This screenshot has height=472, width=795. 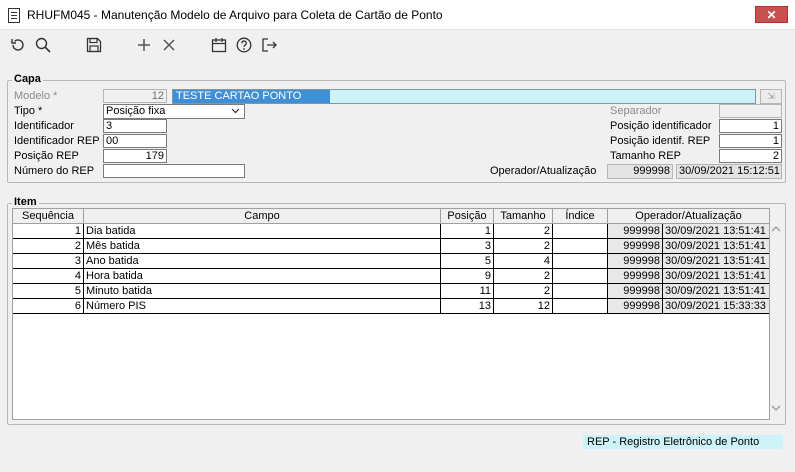 I want to click on cell-sequencia: 6, so click(x=48, y=306).